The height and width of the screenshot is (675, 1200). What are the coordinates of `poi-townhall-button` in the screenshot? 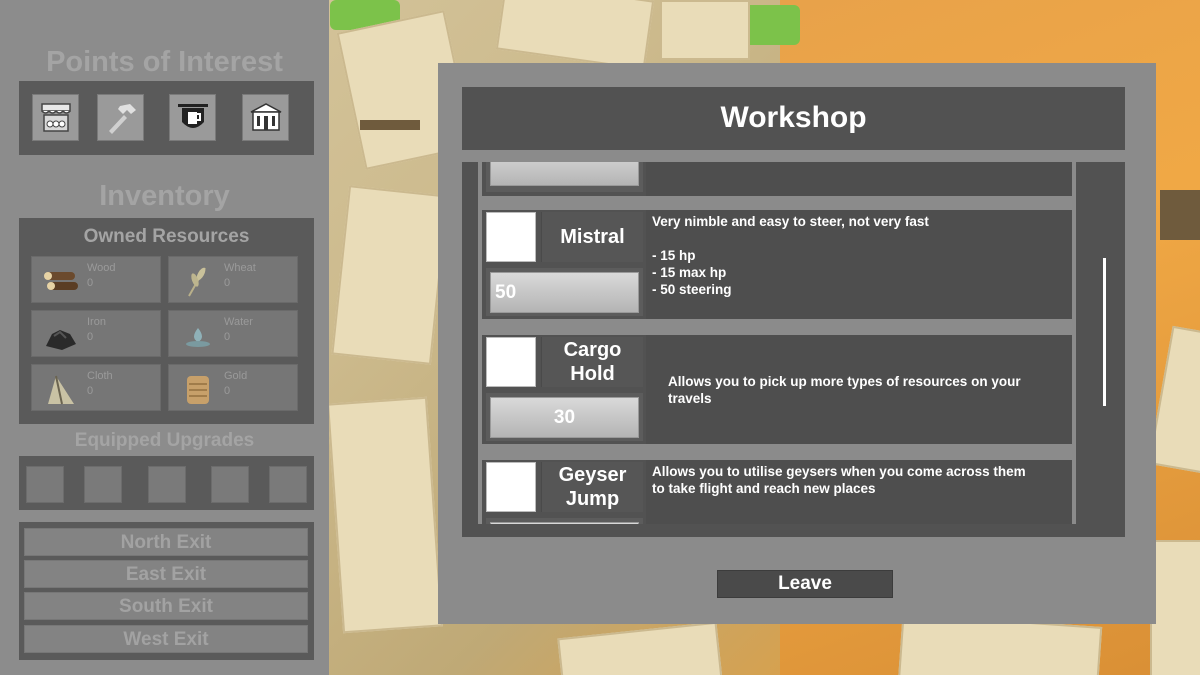 It's located at (265, 117).